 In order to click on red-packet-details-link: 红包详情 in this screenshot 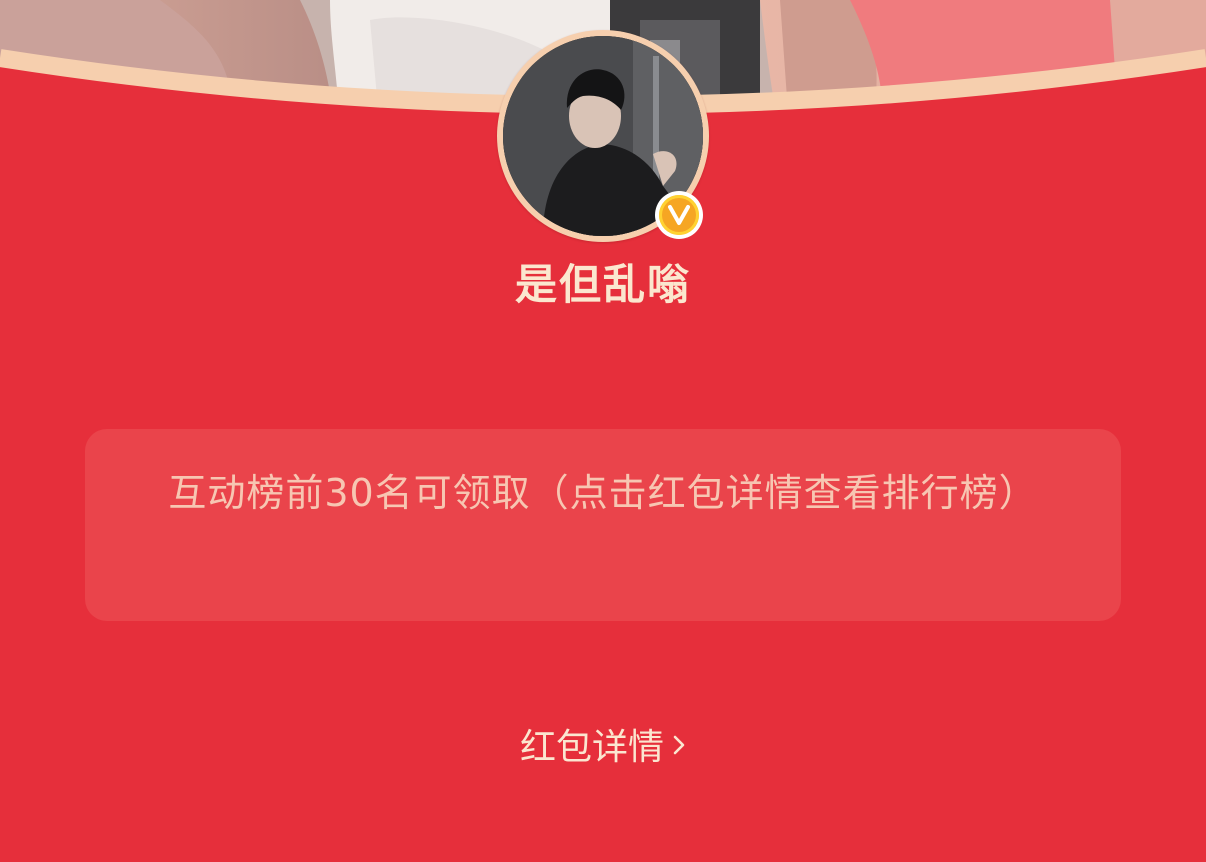, I will do `click(603, 748)`.